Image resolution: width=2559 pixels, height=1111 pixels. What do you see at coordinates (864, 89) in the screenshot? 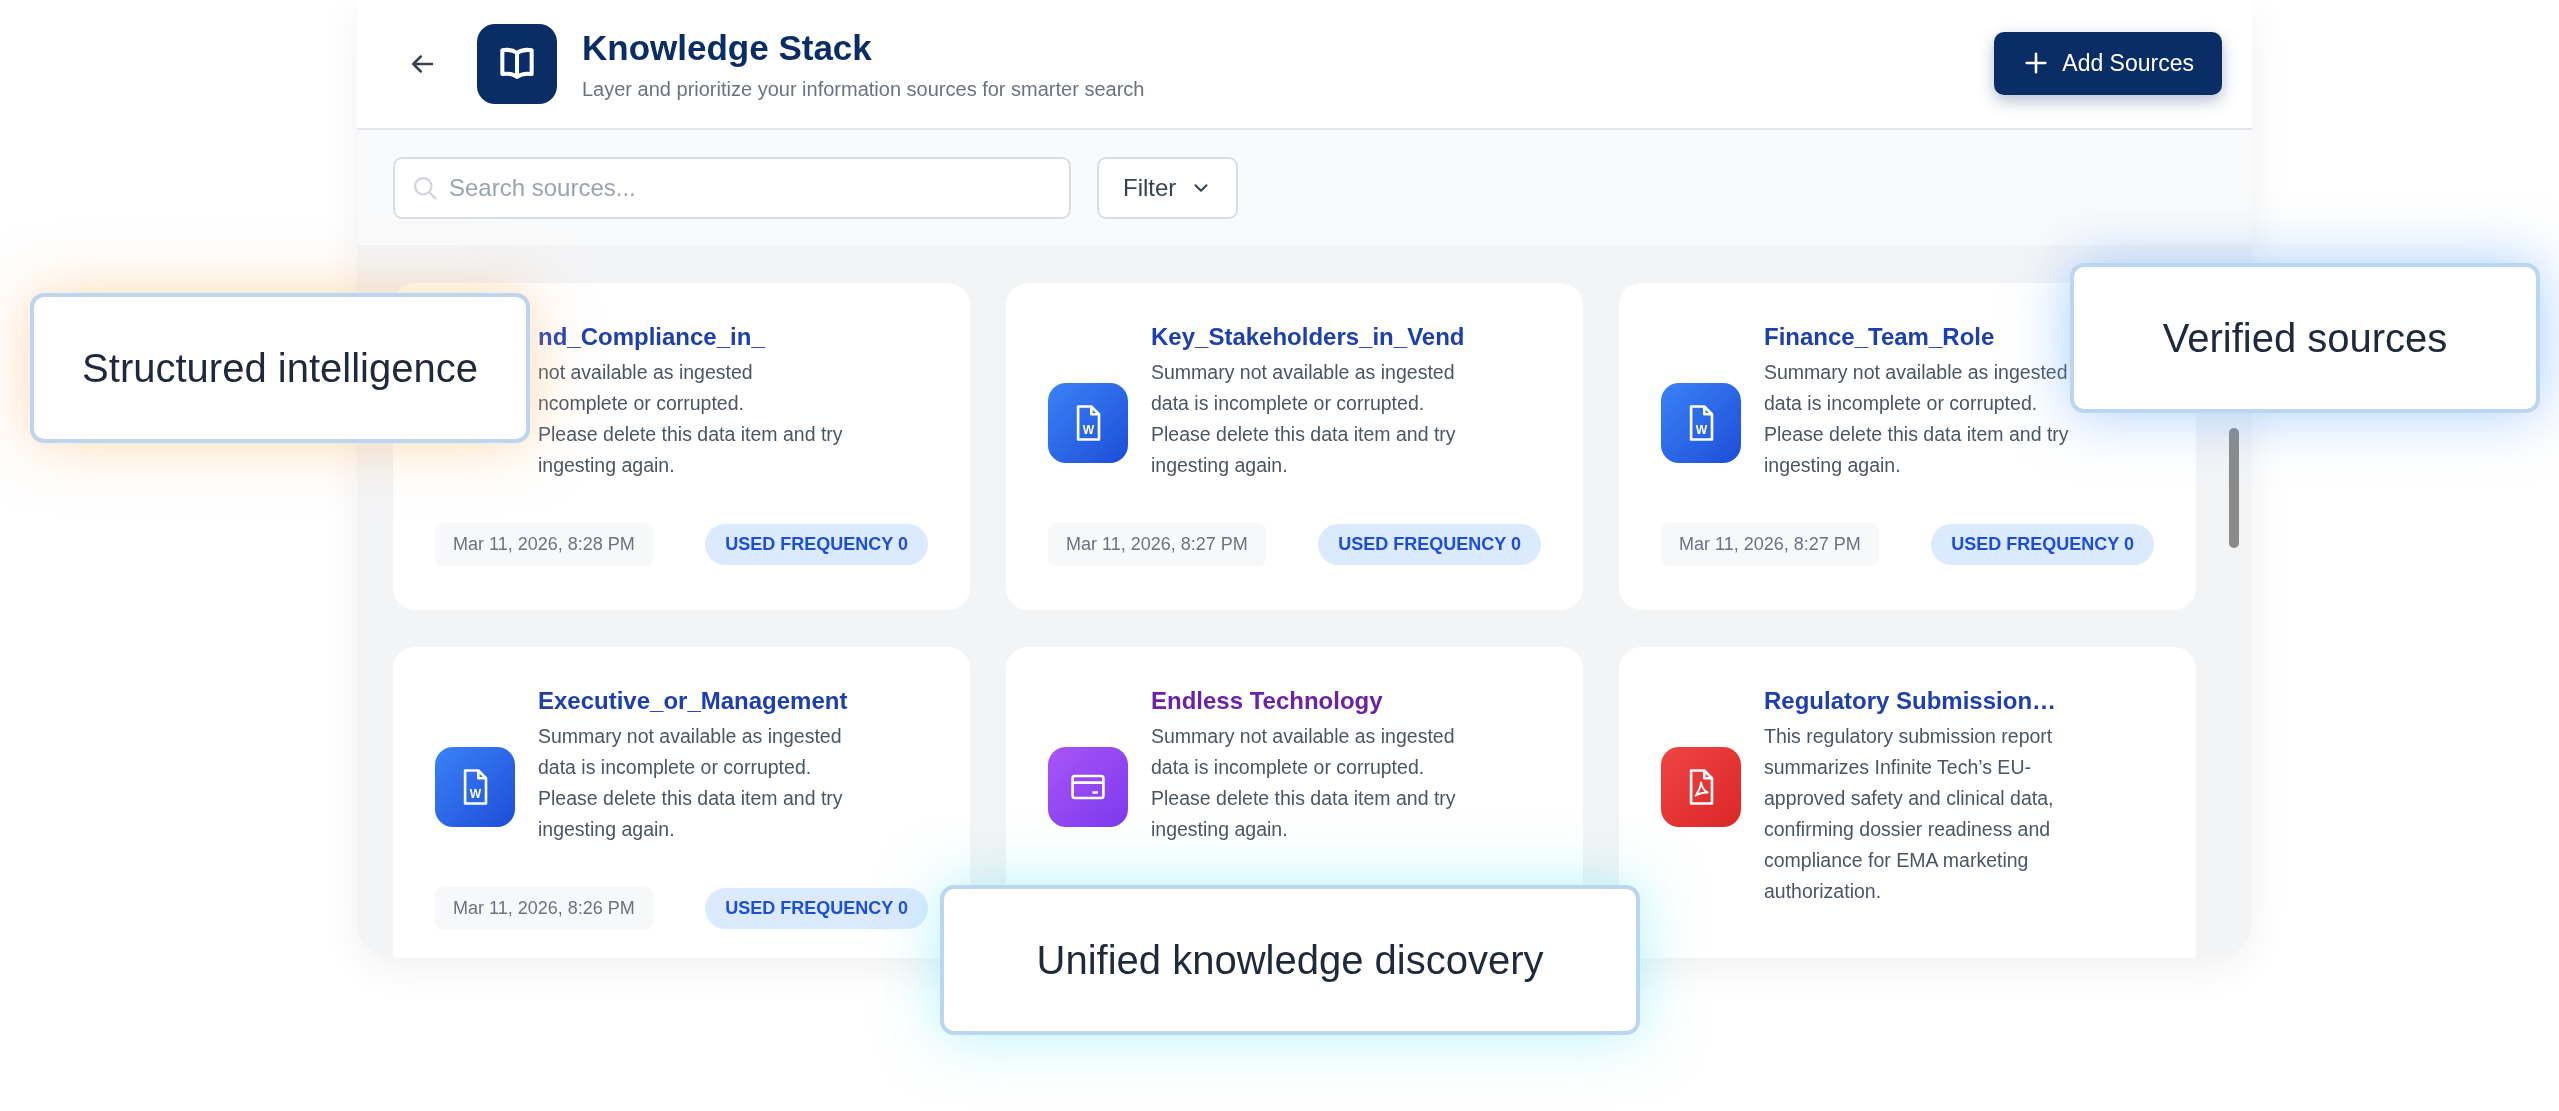
I see `page-subtitle: Layer and prioritize your information sources for smarter search` at bounding box center [864, 89].